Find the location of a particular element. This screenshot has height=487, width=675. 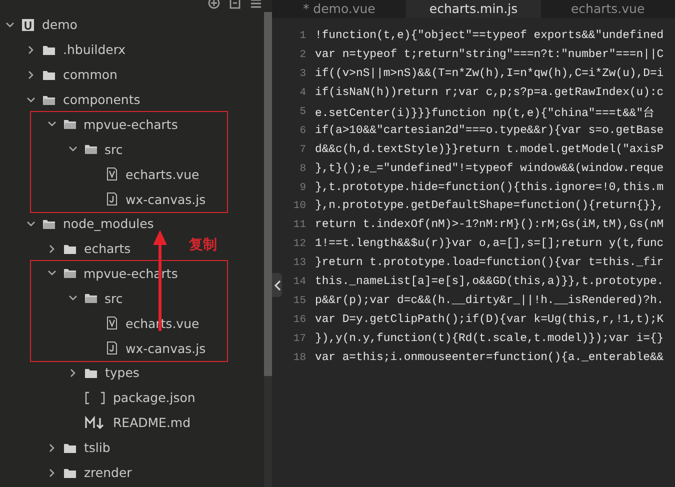

code-line: var a=this;i.onmouseenter=function(){a._enterable&& is located at coordinates (489, 358).